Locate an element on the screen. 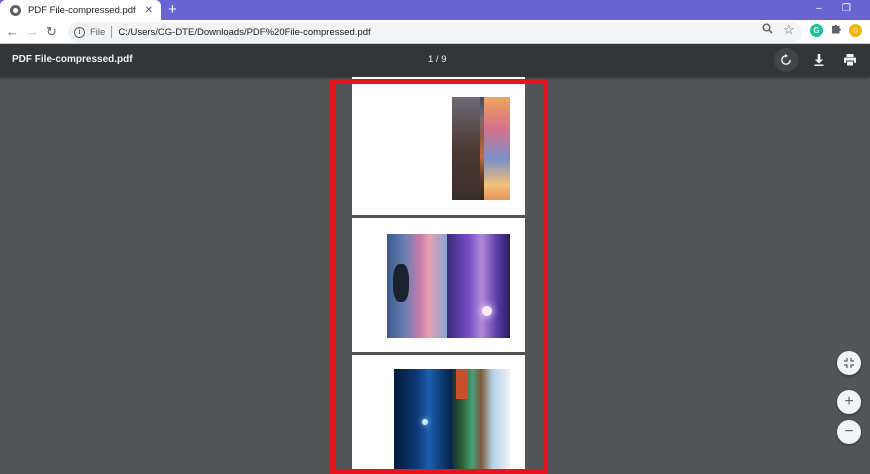 Image resolution: width=870 pixels, height=474 pixels. zoom-in-button: + is located at coordinates (849, 402).